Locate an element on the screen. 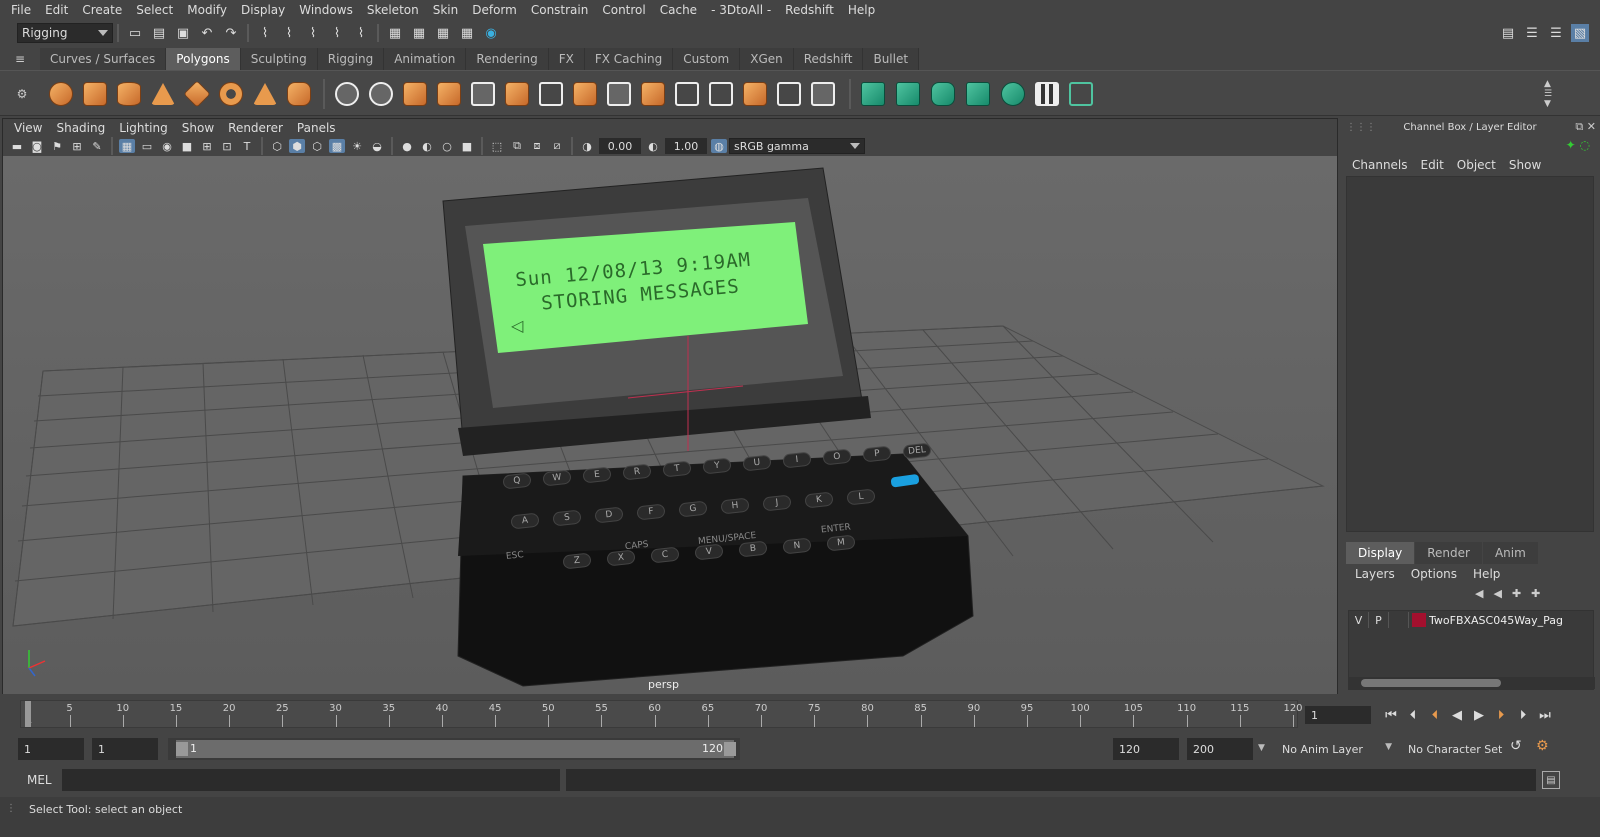 The height and width of the screenshot is (837, 1600). play-forward-icon: ▶ is located at coordinates (1479, 715).